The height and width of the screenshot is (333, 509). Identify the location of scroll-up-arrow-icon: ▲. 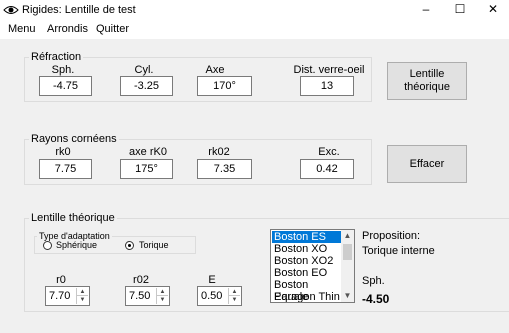
(347, 236).